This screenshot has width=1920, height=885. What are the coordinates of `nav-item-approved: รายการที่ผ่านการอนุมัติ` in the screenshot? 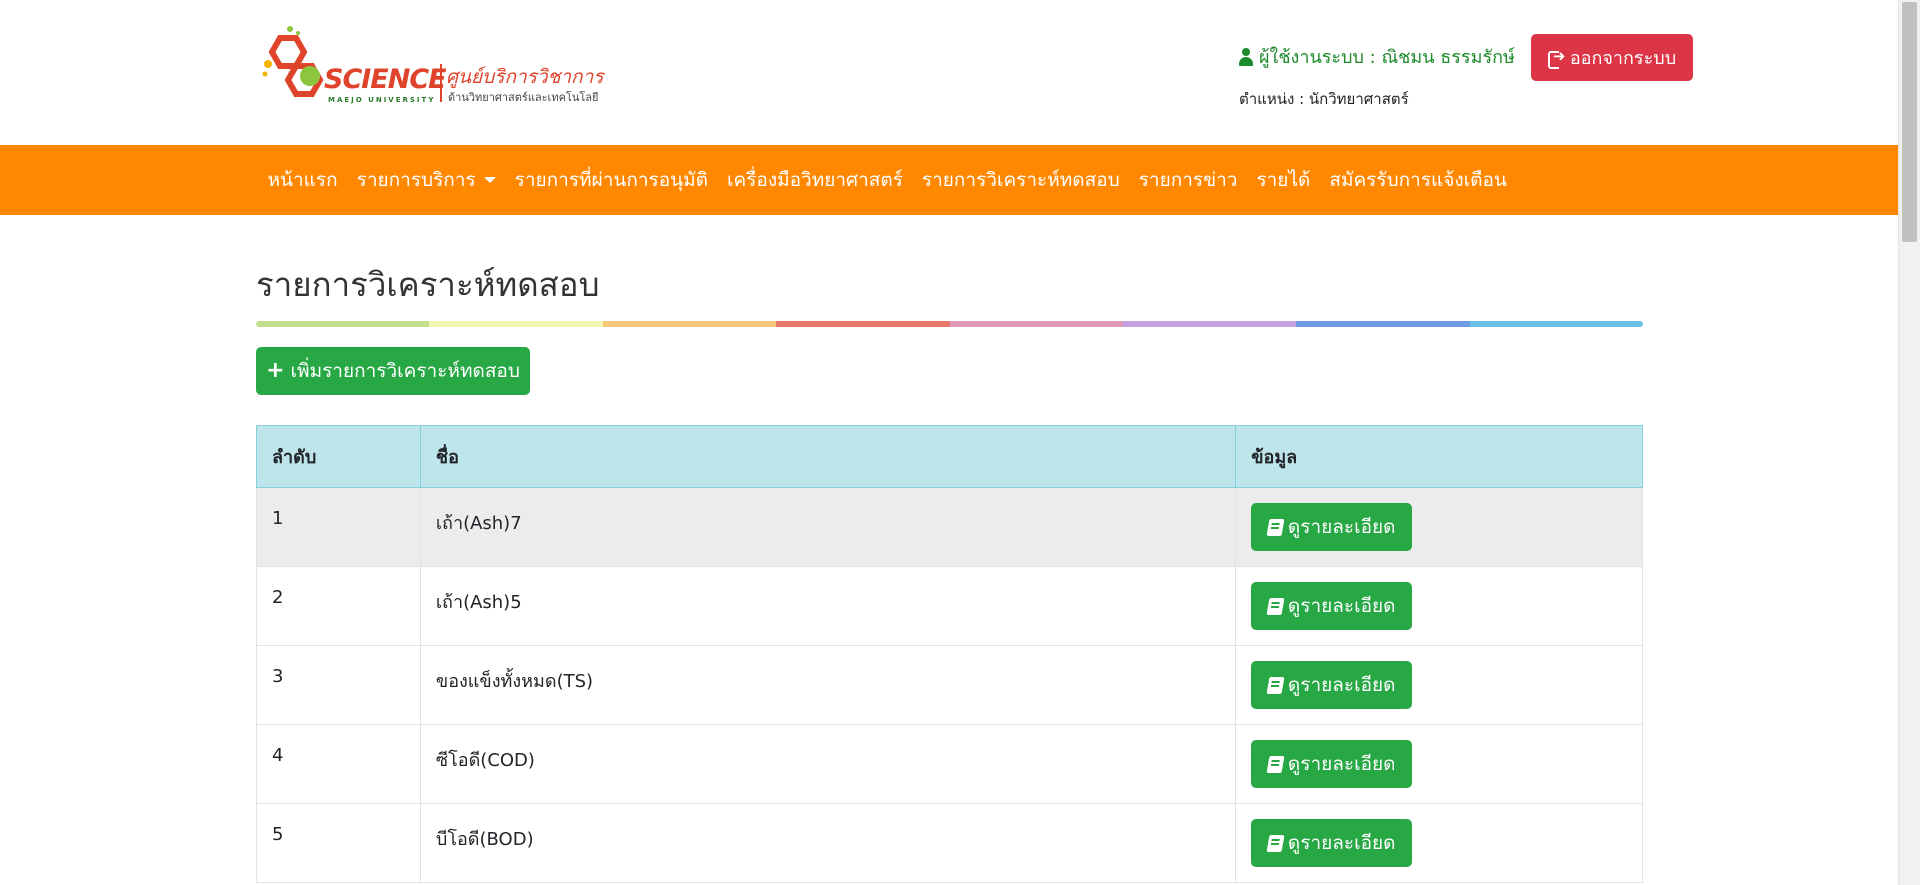 It's located at (611, 180).